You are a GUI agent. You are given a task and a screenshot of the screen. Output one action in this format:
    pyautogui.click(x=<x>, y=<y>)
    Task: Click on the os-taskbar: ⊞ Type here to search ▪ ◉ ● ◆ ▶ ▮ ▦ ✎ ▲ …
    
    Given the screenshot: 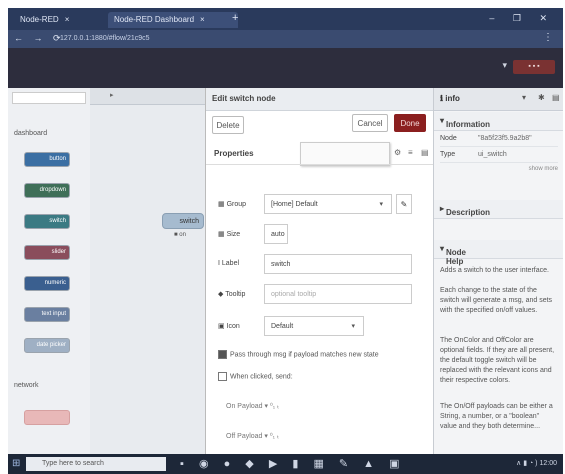 What is the action you would take?
    pyautogui.click(x=285, y=464)
    